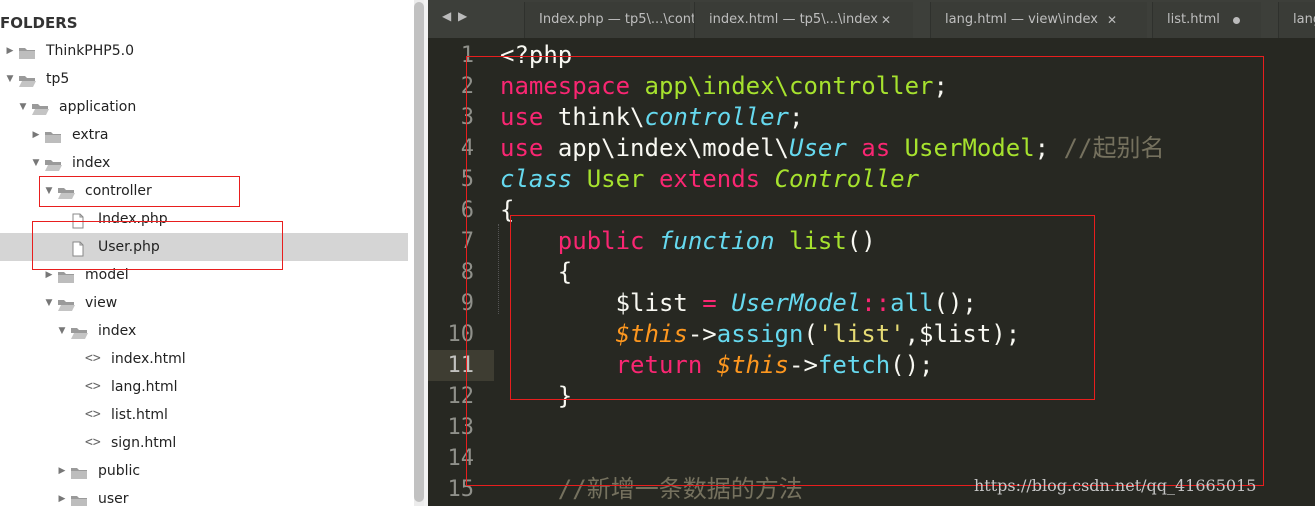  I want to click on sidebar-scrollbar-thumb, so click(419, 252).